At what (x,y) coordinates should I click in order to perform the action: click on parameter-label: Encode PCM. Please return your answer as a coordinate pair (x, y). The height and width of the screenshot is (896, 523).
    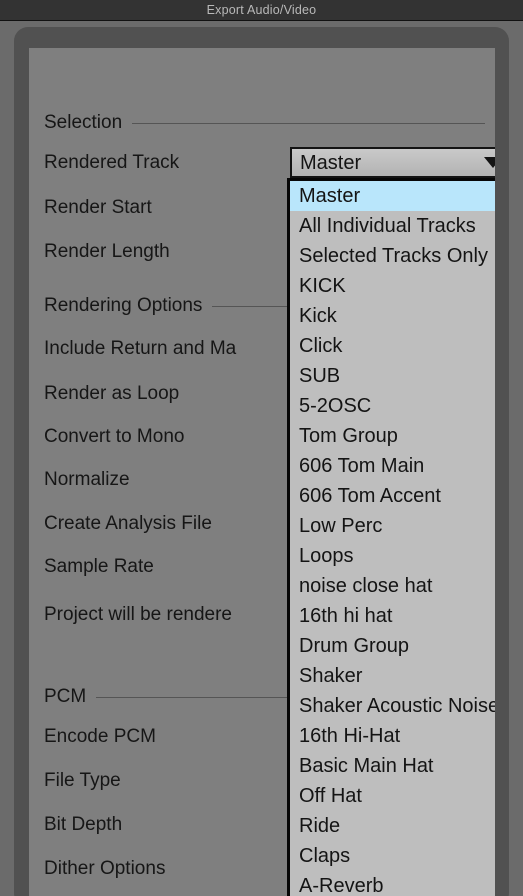
    Looking at the image, I should click on (100, 736).